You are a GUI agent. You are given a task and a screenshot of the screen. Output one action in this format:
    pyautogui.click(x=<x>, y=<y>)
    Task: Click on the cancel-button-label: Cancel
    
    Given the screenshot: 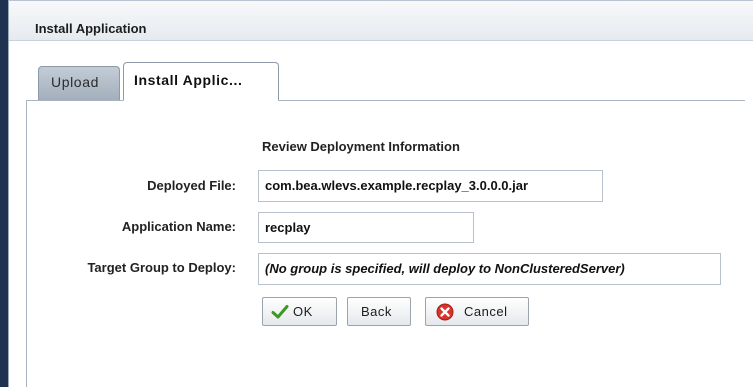 What is the action you would take?
    pyautogui.click(x=486, y=311)
    